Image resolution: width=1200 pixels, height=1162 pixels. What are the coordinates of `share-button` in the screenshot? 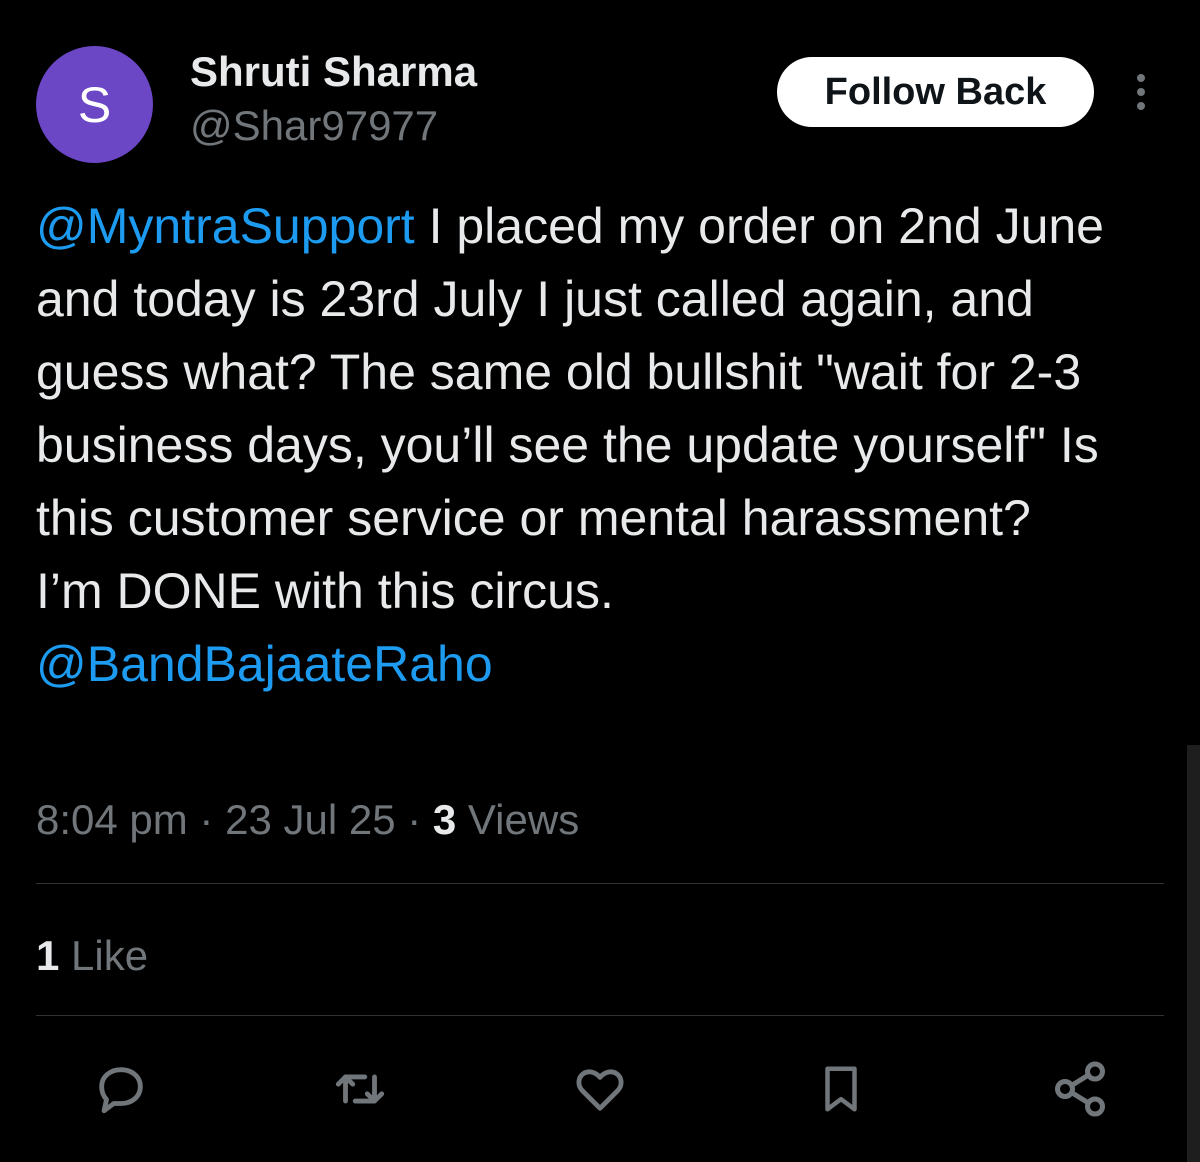 It's located at (1080, 1089).